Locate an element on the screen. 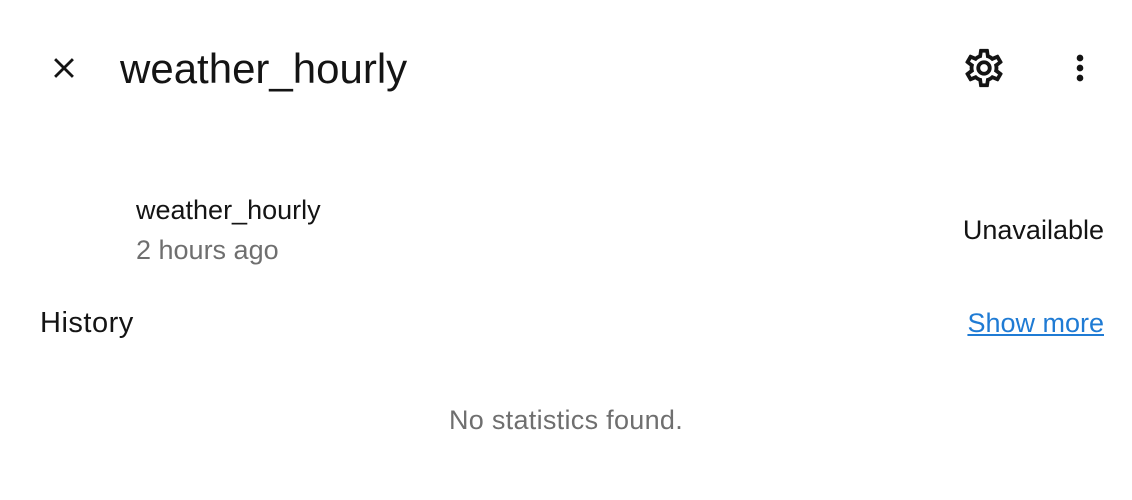  history-header: History Show more is located at coordinates (566, 325).